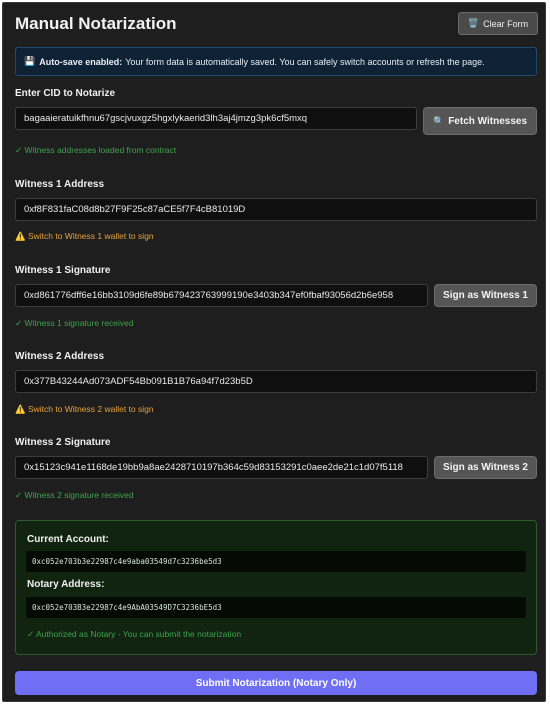  Describe the element at coordinates (84, 409) in the screenshot. I see `witness2-warning: ⚠️ Switch to Witness 2 wallet to sign` at that location.